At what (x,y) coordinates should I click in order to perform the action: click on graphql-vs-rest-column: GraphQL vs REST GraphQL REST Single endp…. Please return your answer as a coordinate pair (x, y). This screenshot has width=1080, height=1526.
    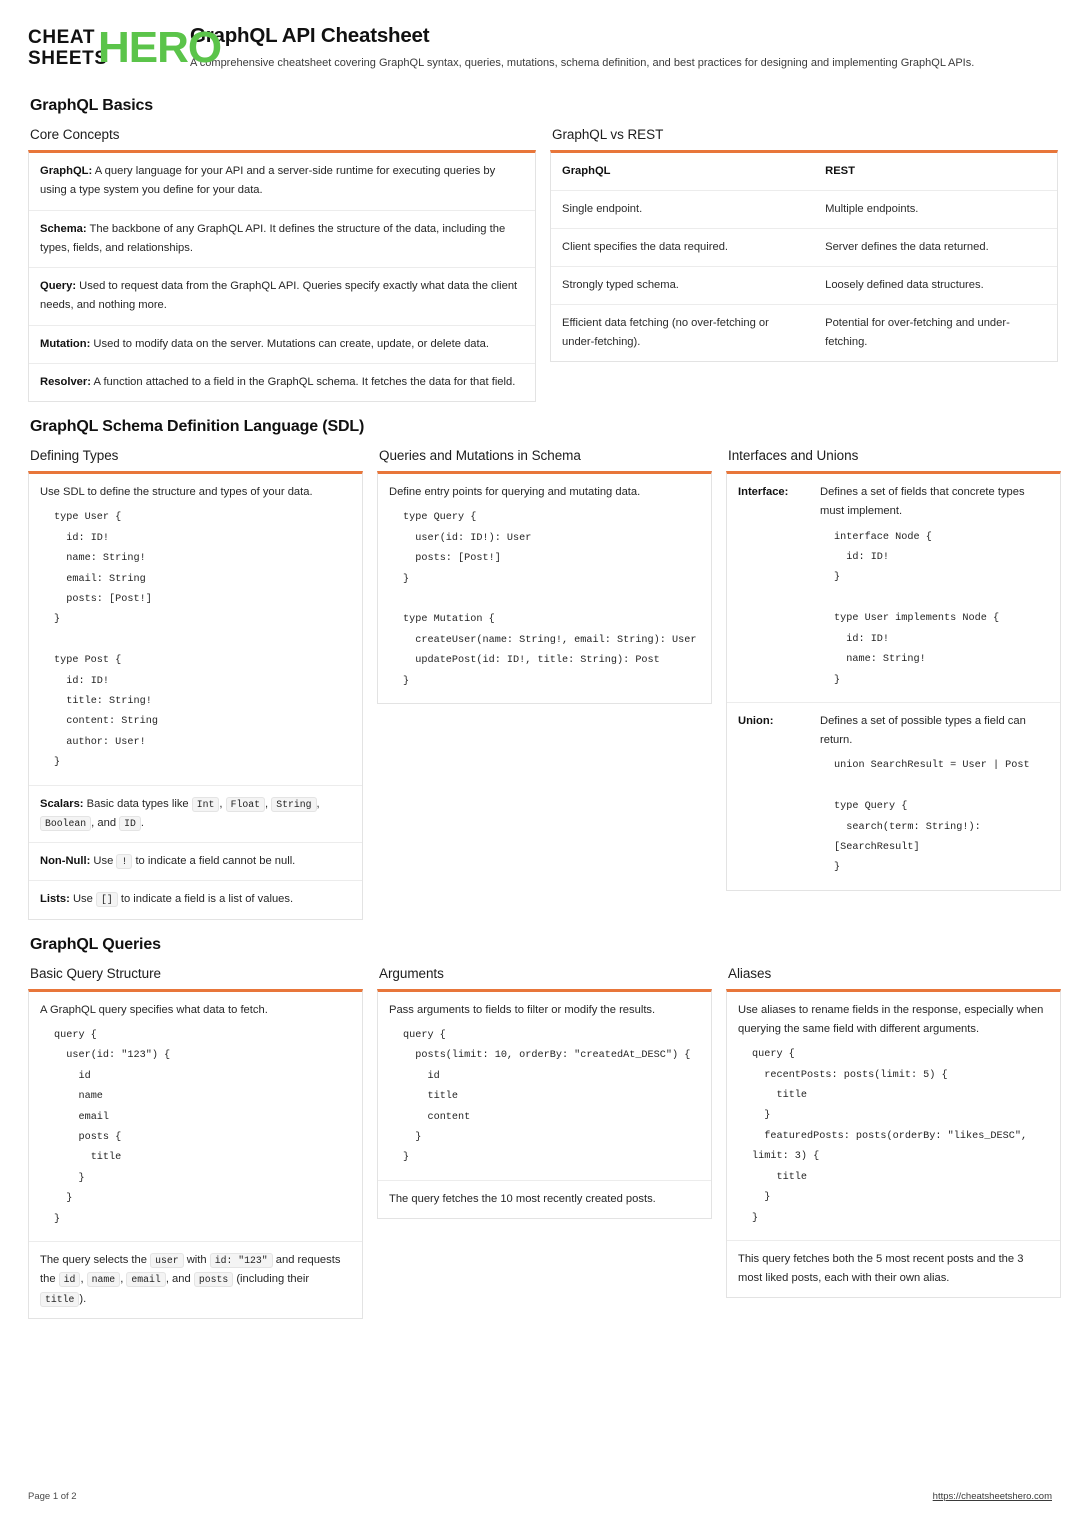
    Looking at the image, I should click on (804, 245).